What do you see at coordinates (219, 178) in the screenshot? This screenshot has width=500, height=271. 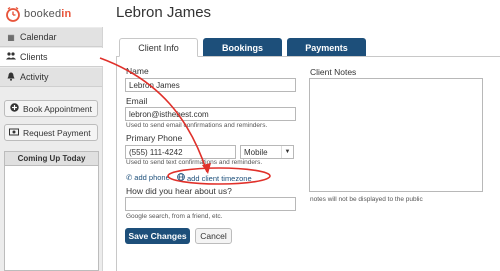 I see `add-timezone-label: add client timezone` at bounding box center [219, 178].